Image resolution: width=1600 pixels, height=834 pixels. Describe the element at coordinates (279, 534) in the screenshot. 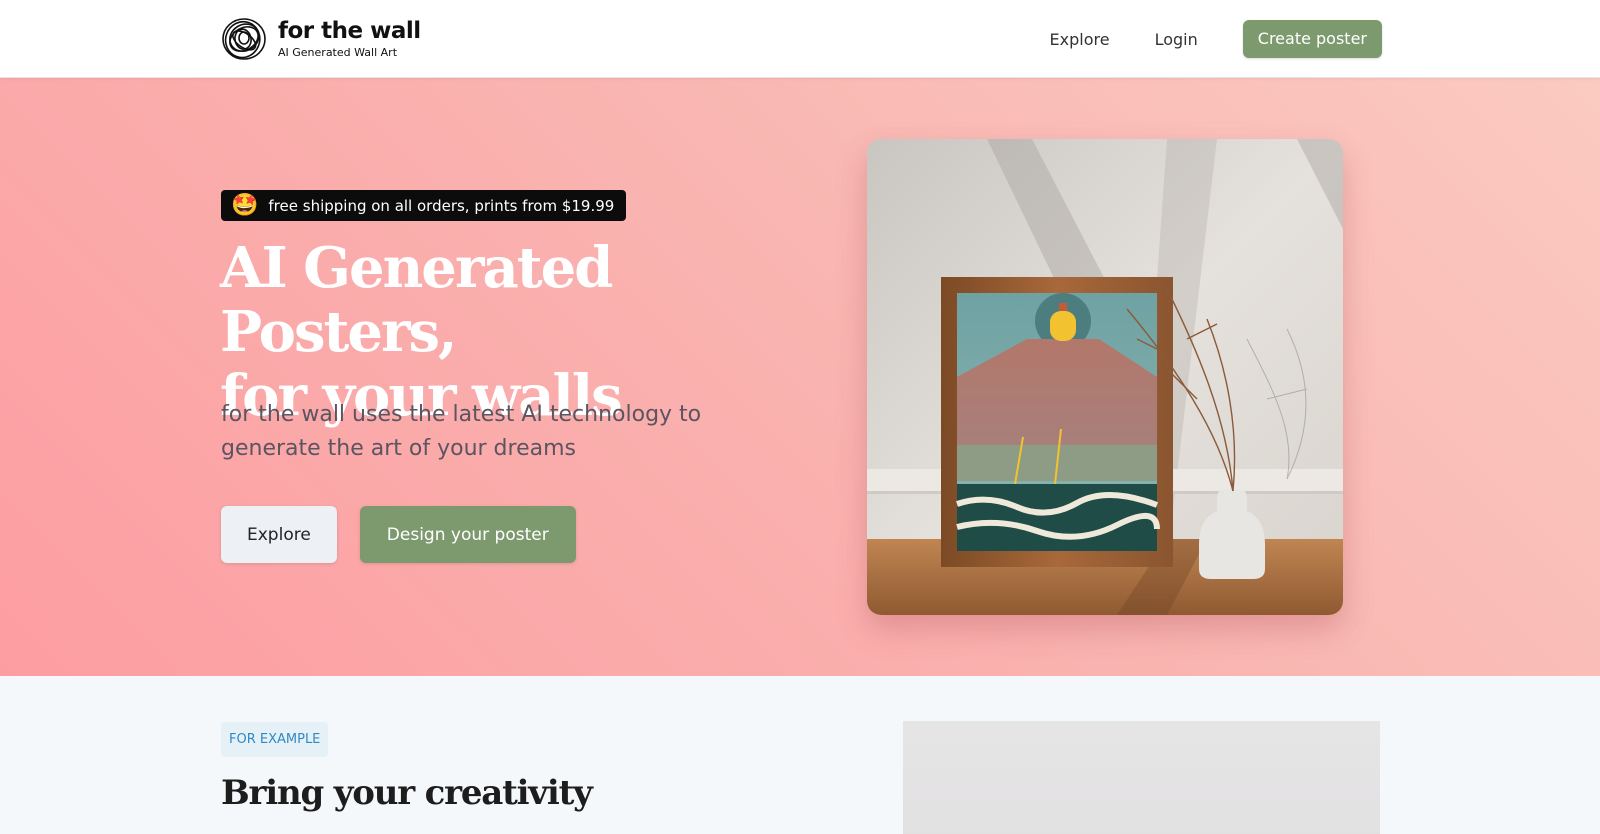

I see `explore-button: Explore` at that location.